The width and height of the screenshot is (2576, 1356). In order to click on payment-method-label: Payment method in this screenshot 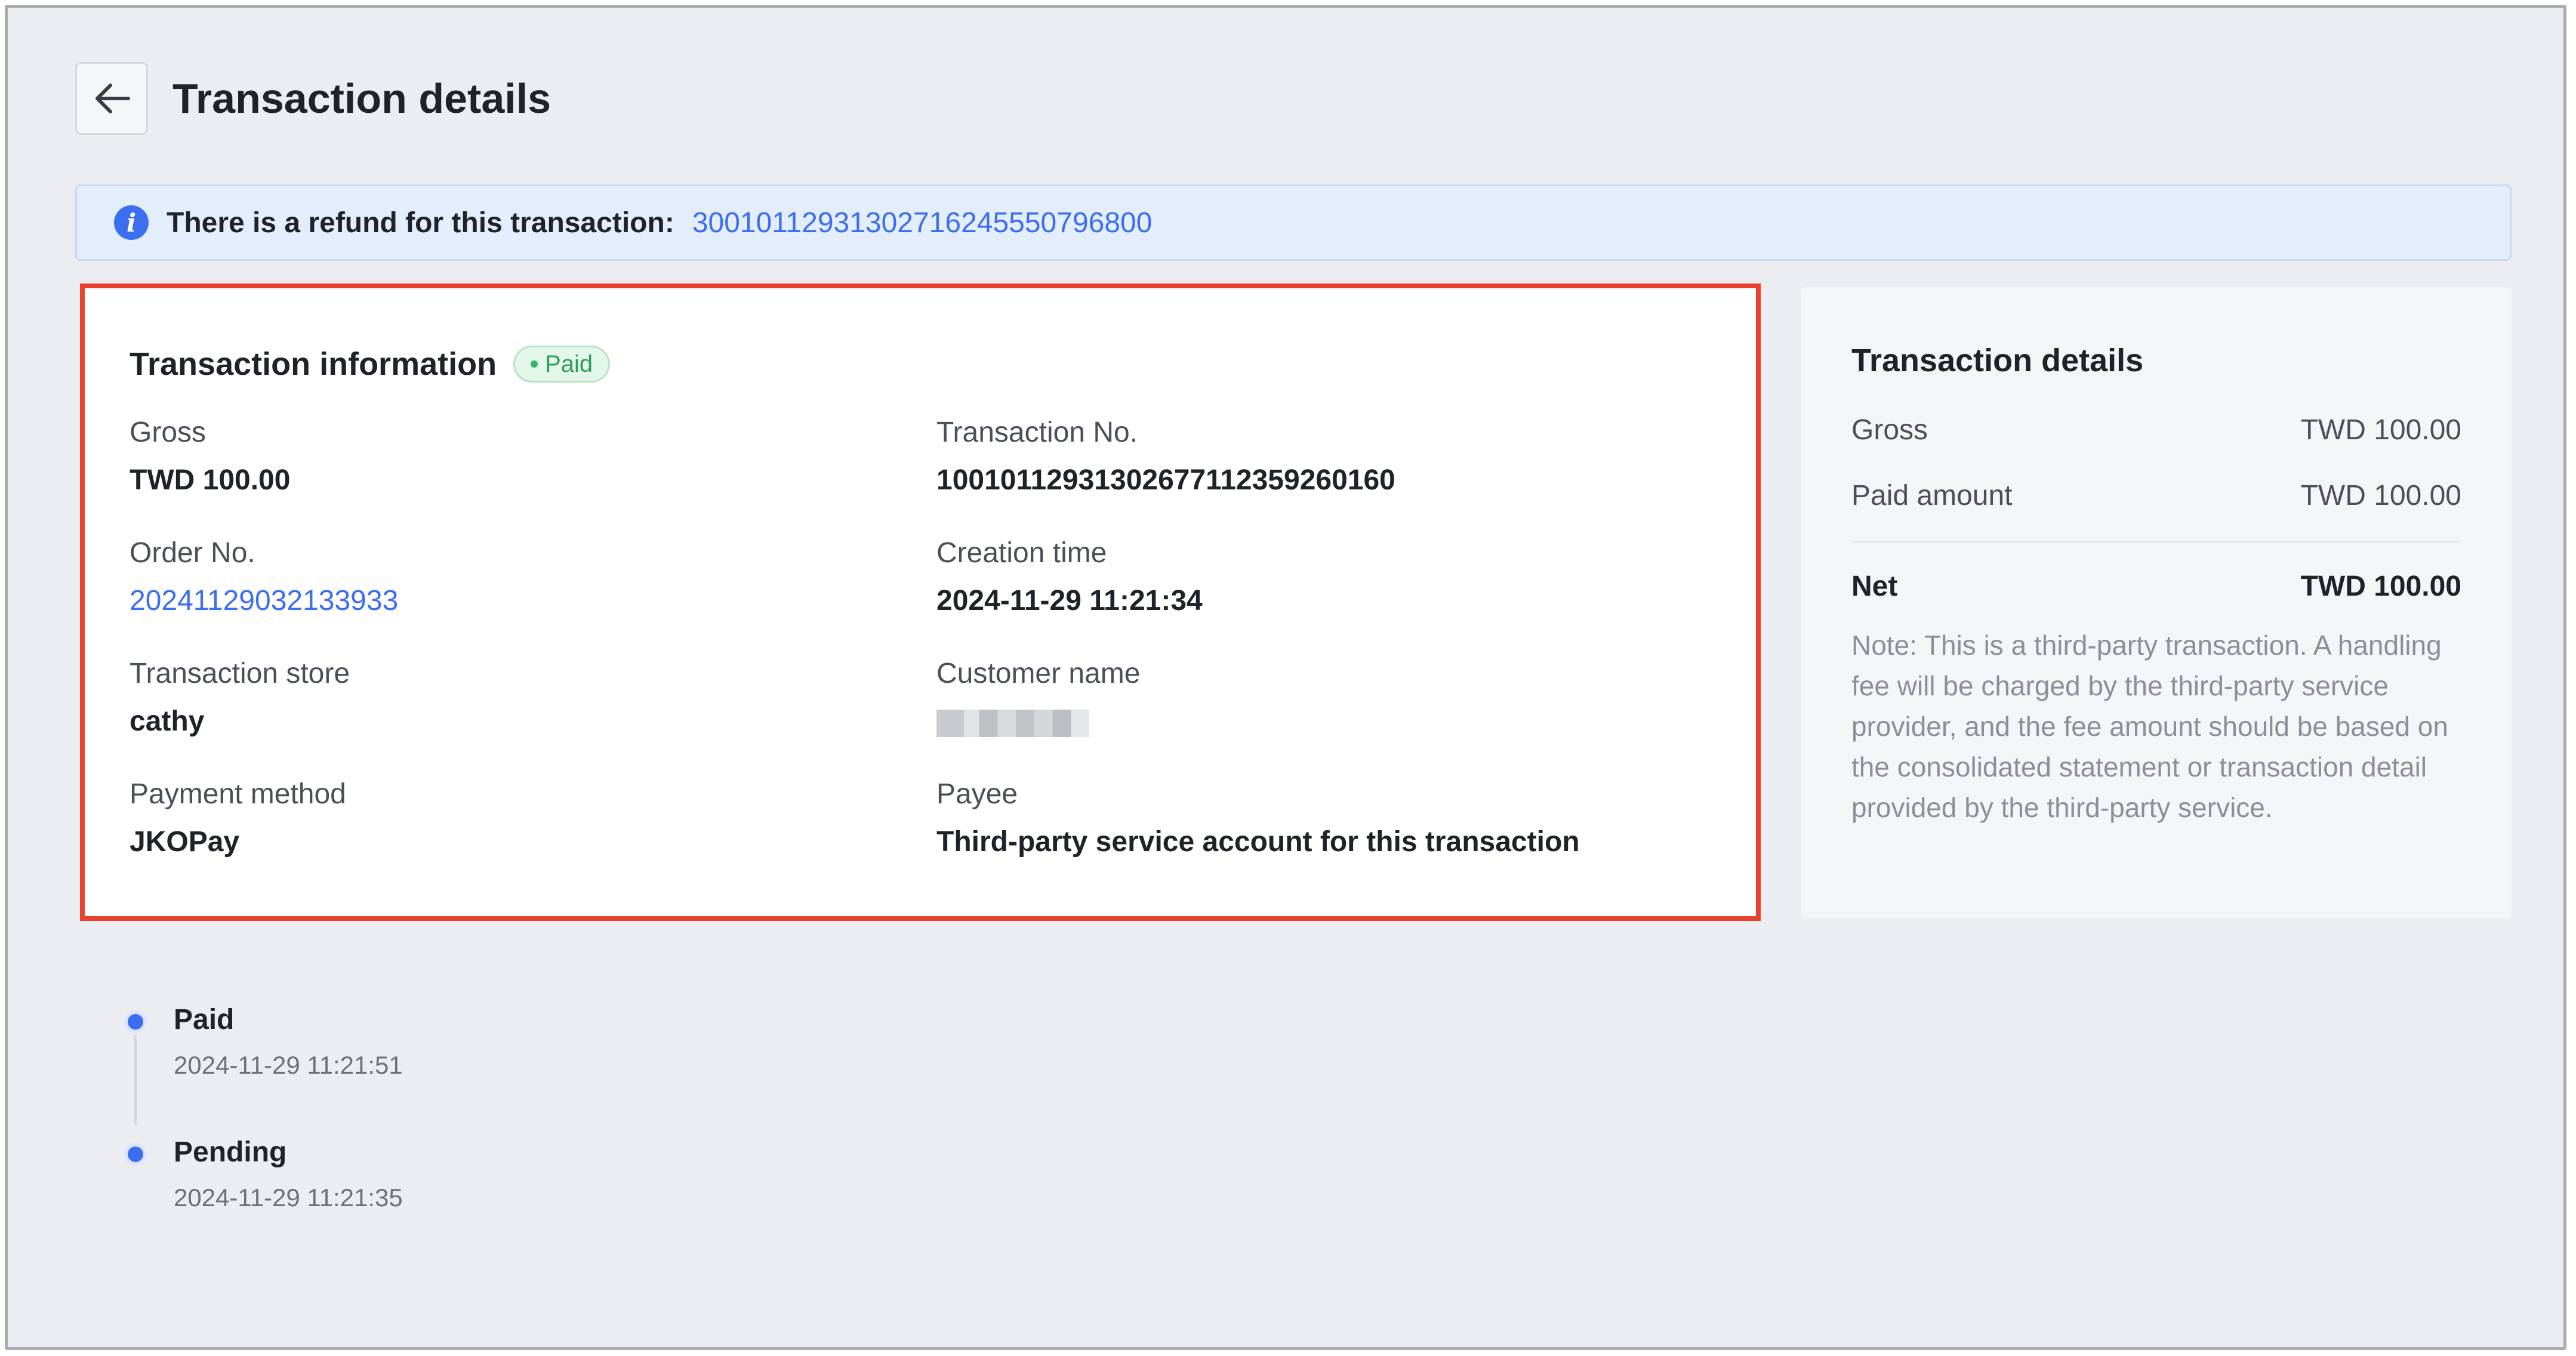, I will do `click(238, 794)`.